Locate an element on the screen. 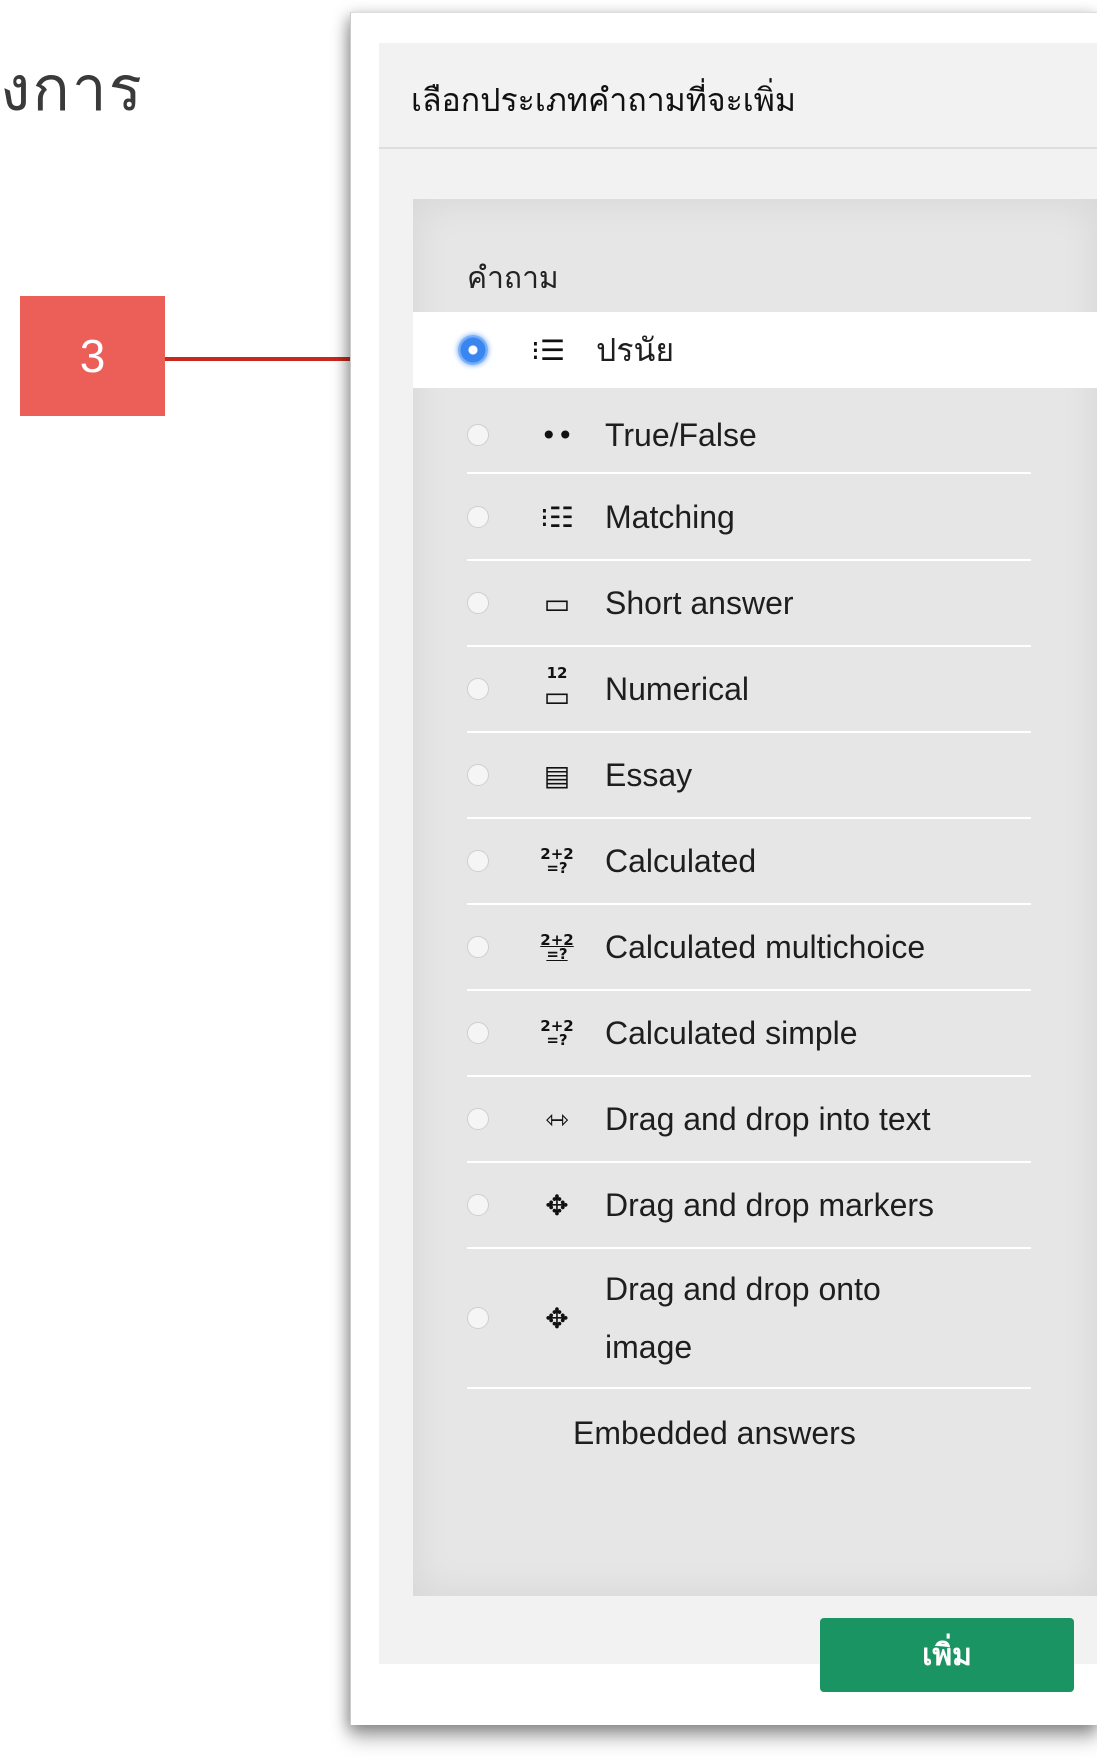 The height and width of the screenshot is (1757, 1097). question-type-label: Embedded answers is located at coordinates (714, 1433).